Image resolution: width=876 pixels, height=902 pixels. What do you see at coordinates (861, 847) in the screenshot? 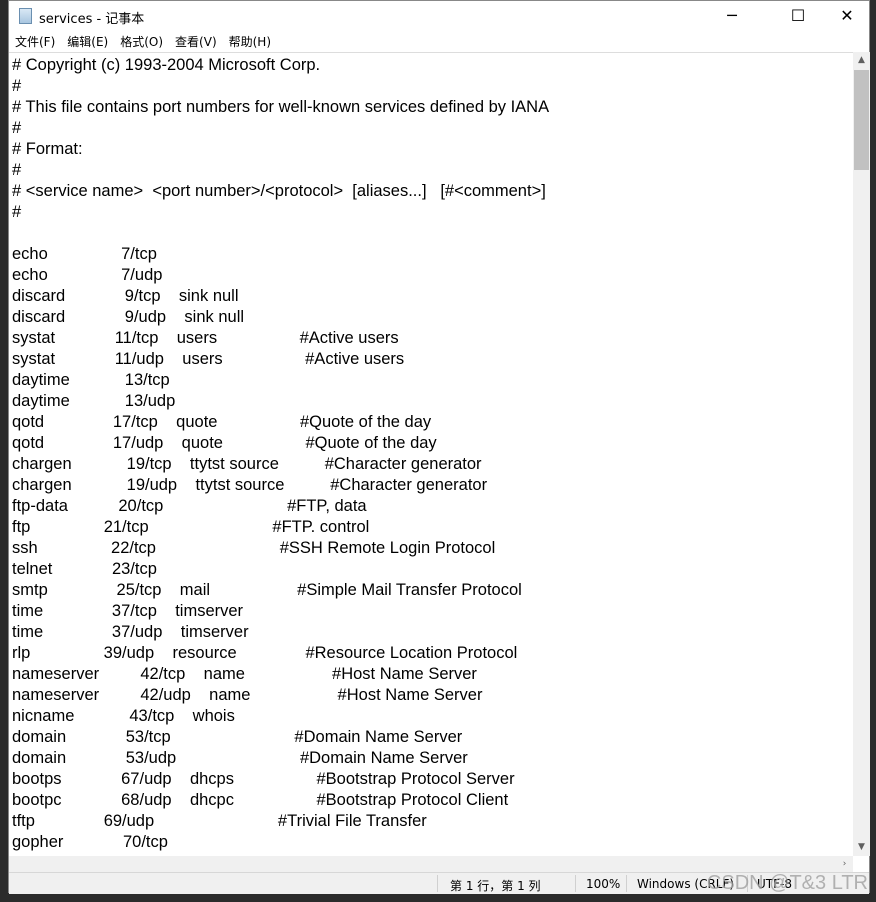
I see `scroll-down-icon: ▼` at bounding box center [861, 847].